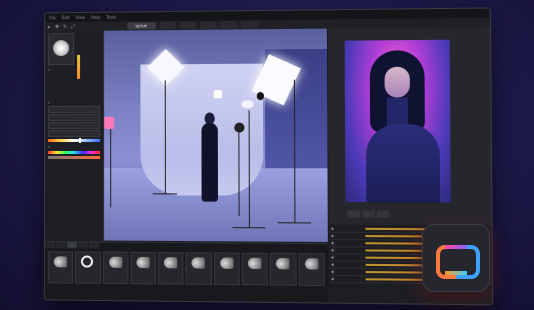  What do you see at coordinates (74, 109) in the screenshot?
I see `equipment-select` at bounding box center [74, 109].